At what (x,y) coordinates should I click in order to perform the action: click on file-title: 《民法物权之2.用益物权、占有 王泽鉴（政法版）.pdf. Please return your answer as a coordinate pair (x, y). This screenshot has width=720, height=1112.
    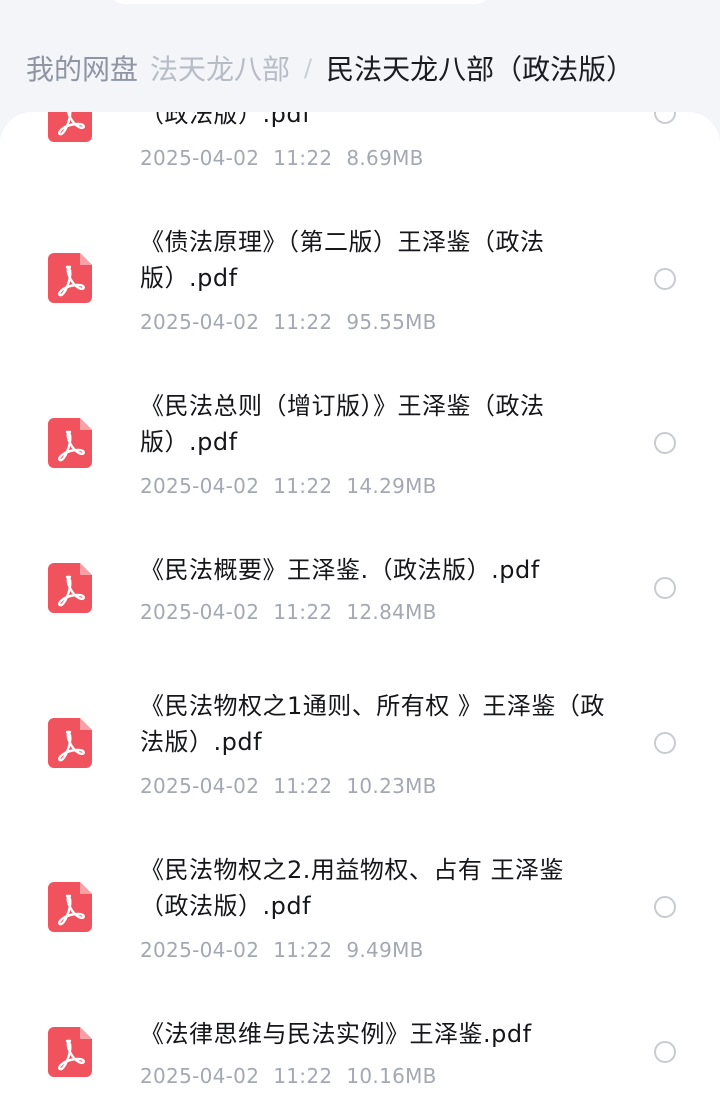
    Looking at the image, I should click on (352, 888).